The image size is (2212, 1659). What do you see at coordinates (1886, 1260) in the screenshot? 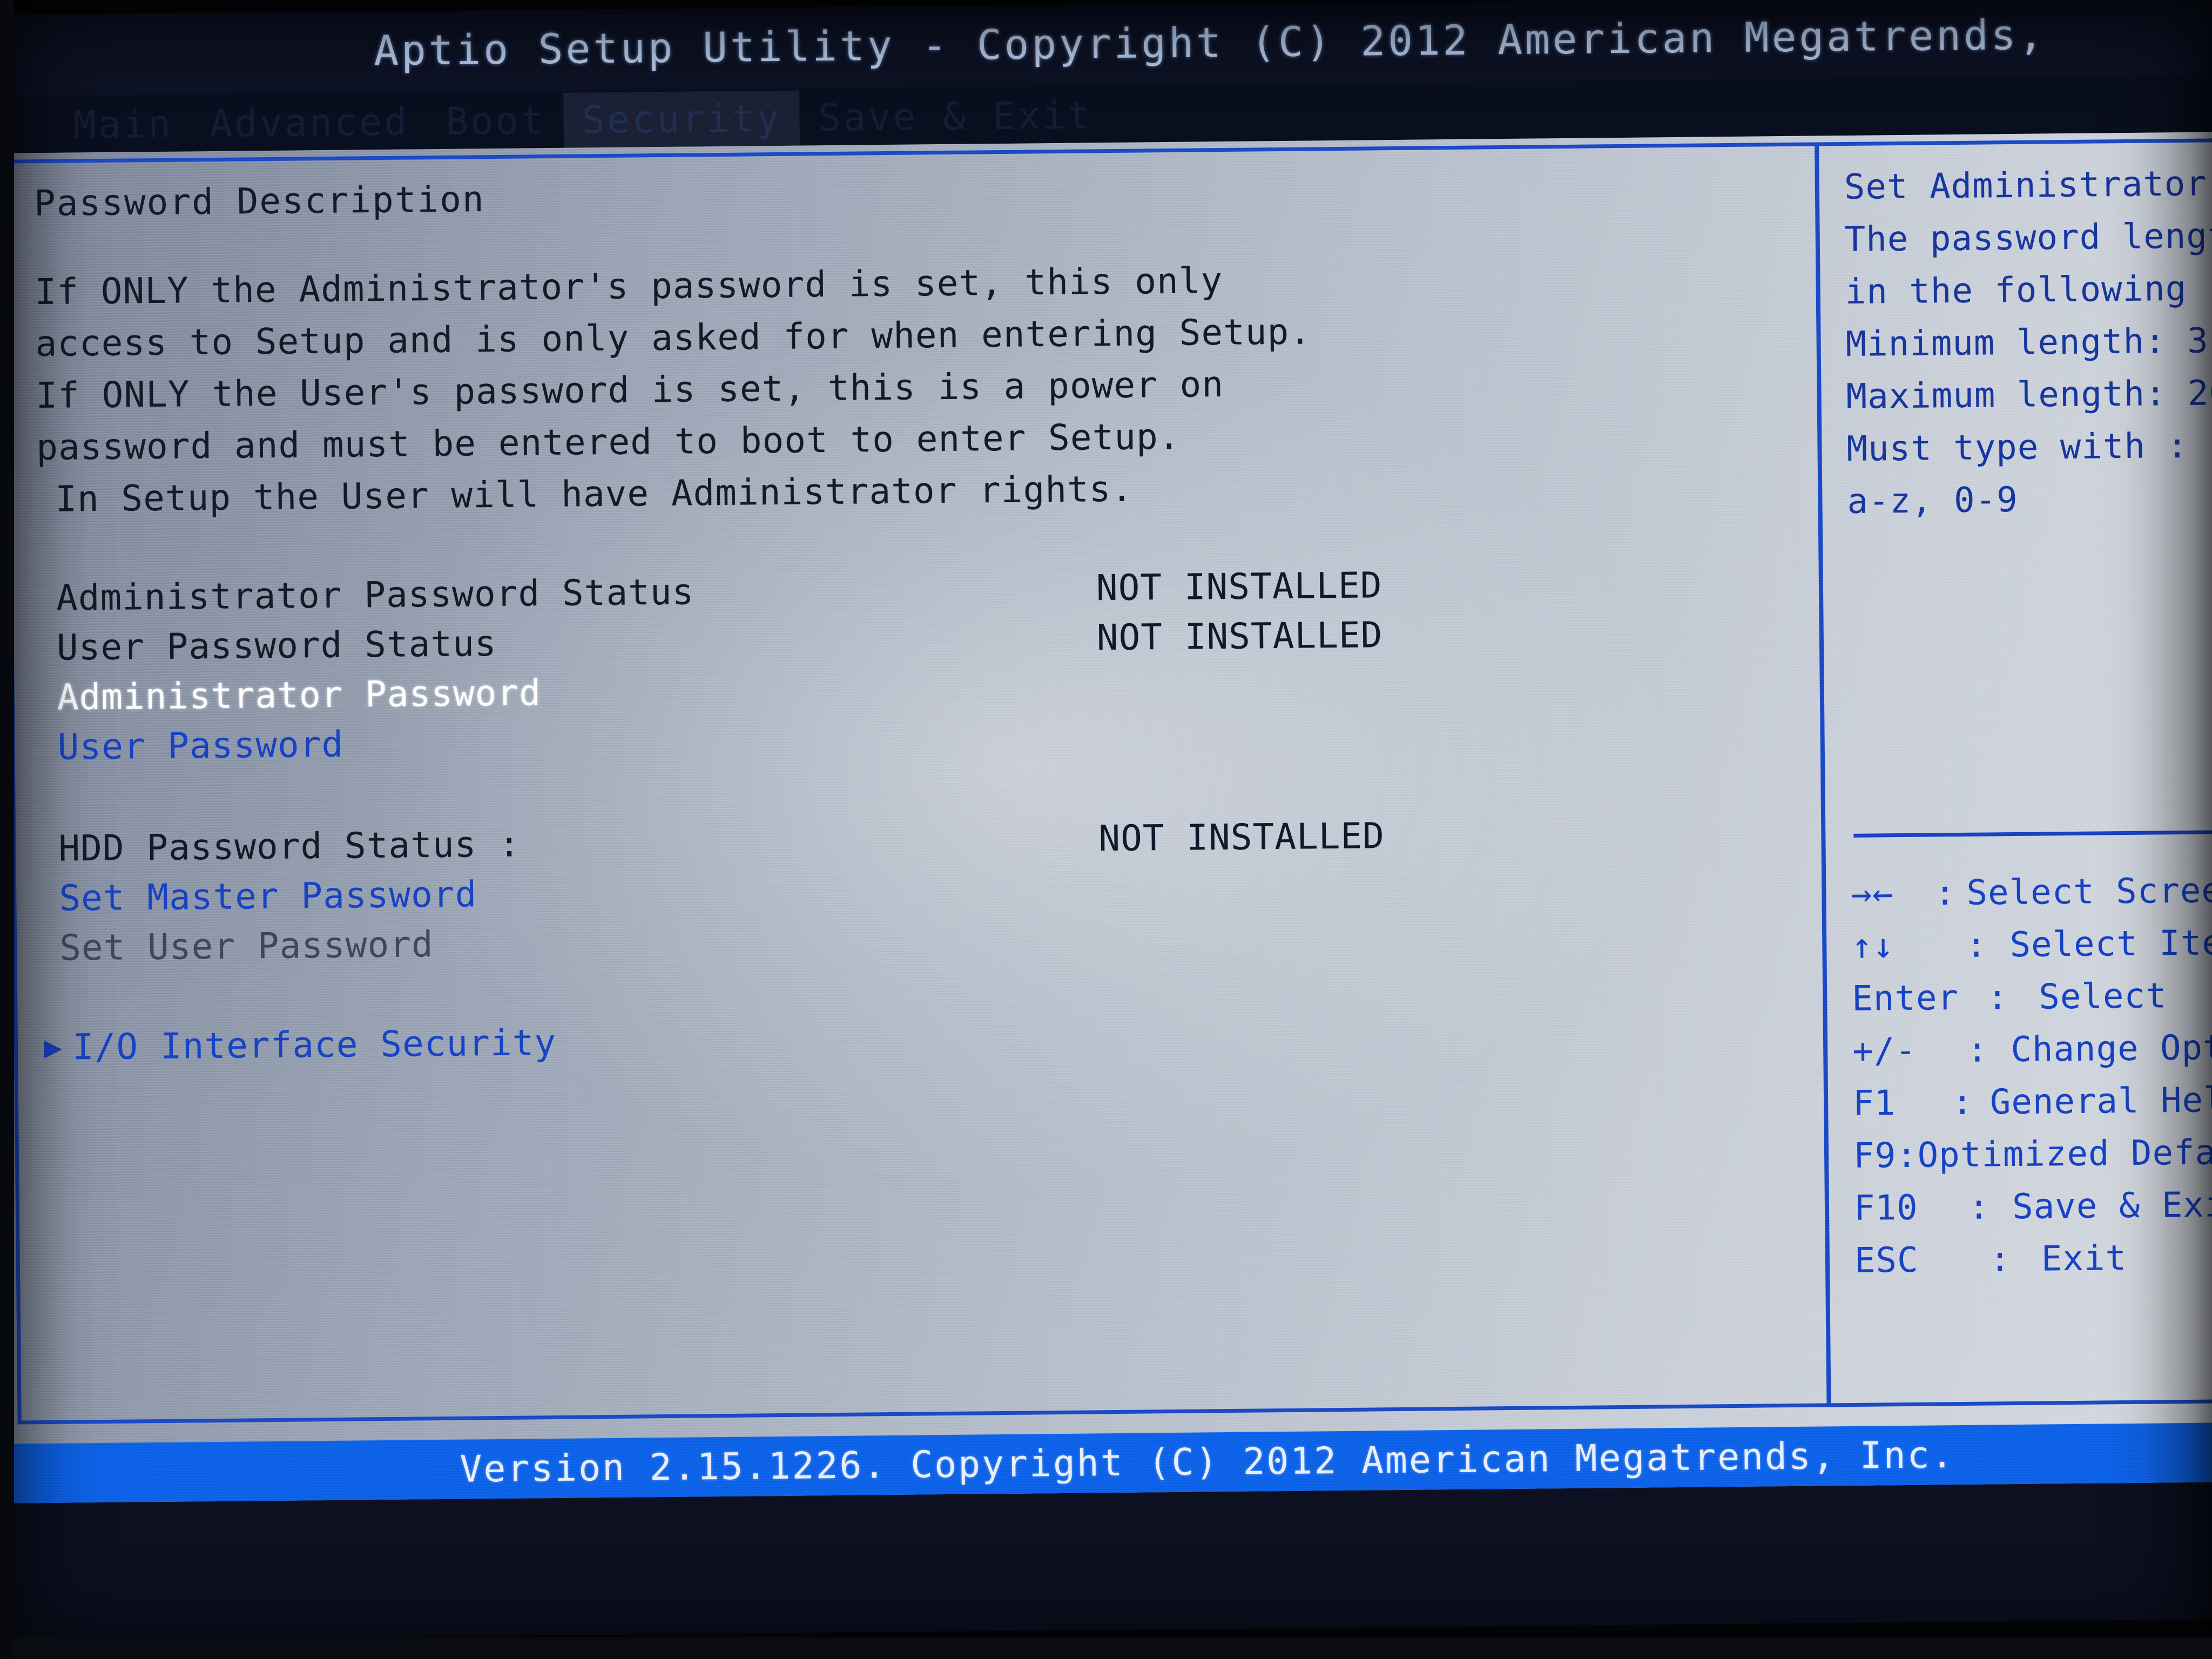
I see `esc-key-icon: ESC` at bounding box center [1886, 1260].